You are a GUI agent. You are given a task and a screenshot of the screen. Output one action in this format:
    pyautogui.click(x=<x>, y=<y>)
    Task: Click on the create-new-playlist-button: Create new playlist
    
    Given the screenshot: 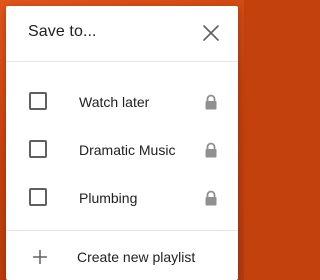 What is the action you would take?
    pyautogui.click(x=122, y=259)
    